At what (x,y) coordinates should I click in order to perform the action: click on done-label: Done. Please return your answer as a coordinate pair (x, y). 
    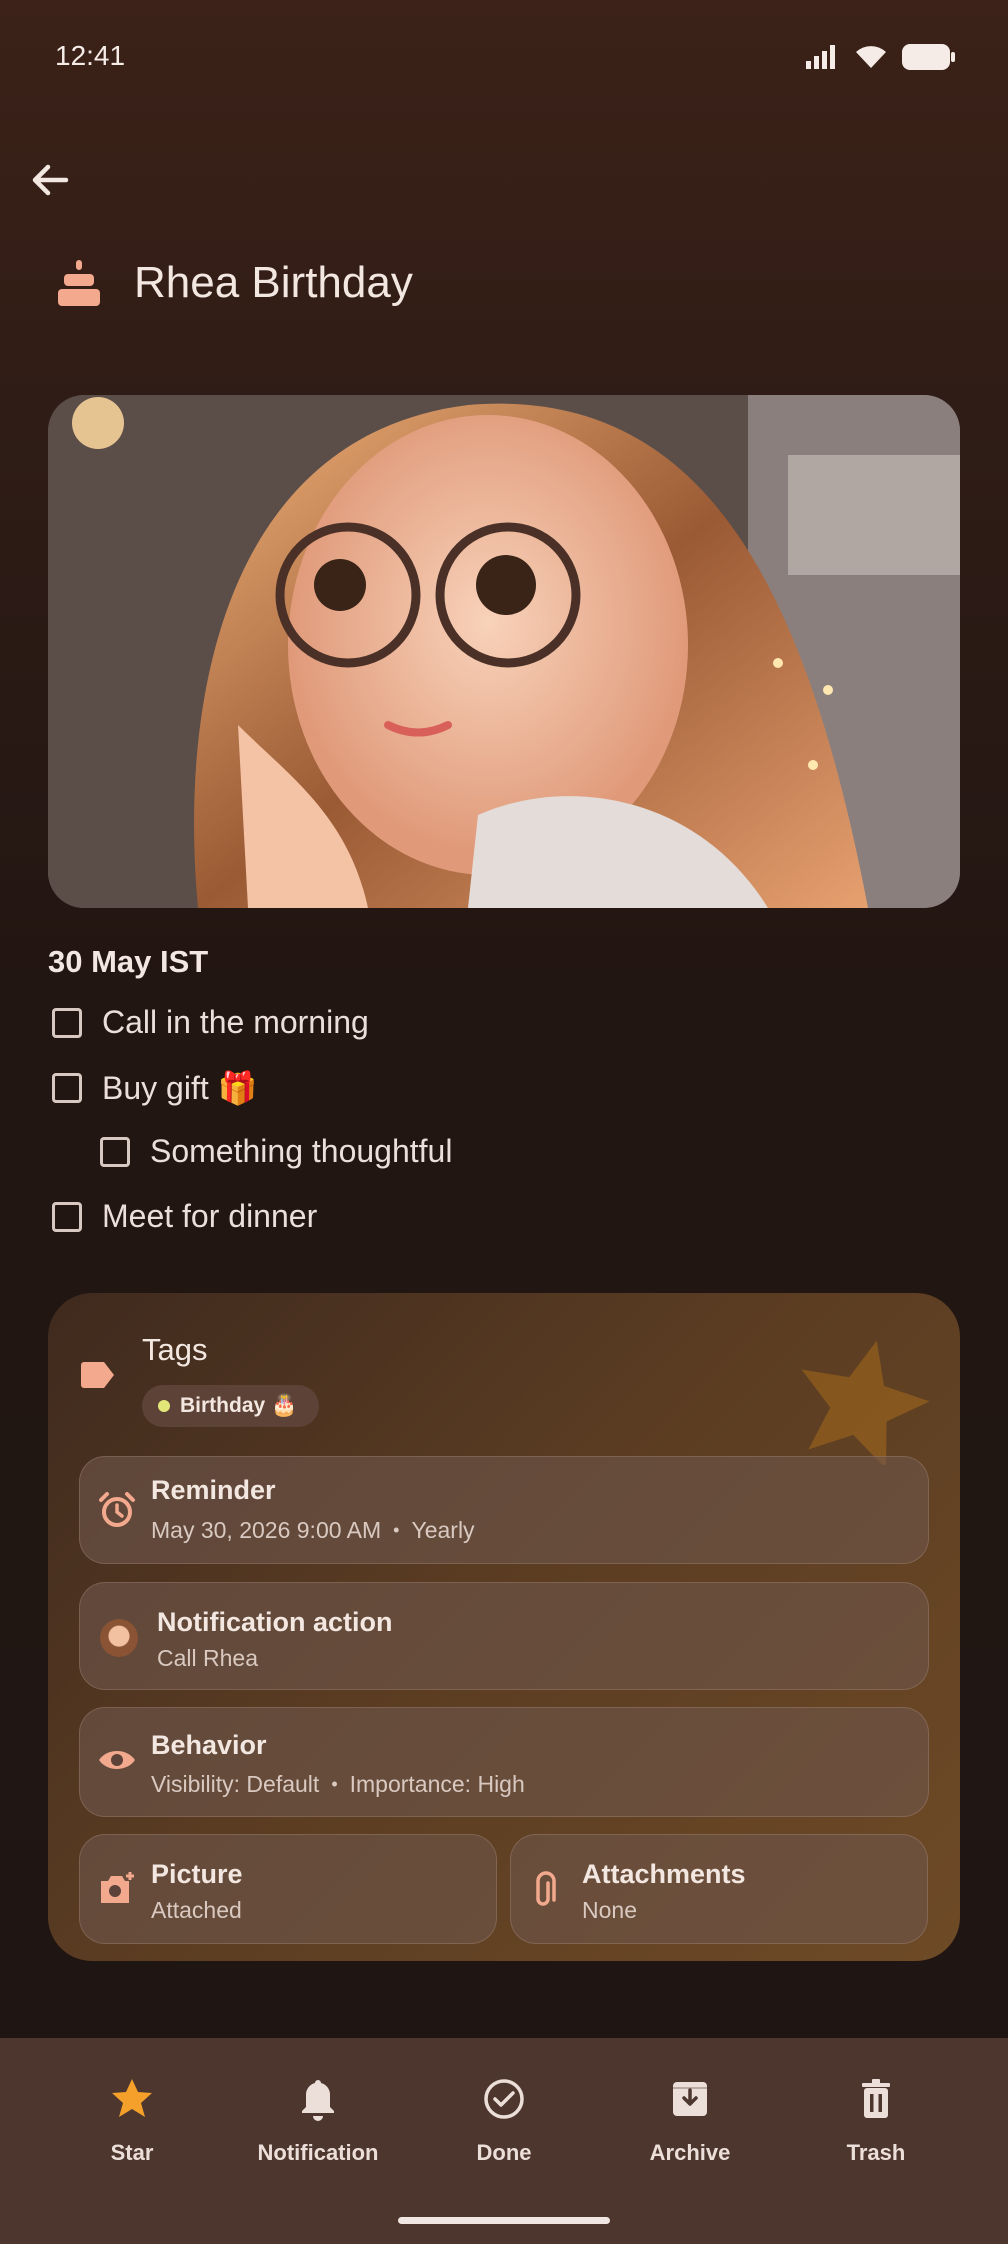
    Looking at the image, I should click on (504, 2152).